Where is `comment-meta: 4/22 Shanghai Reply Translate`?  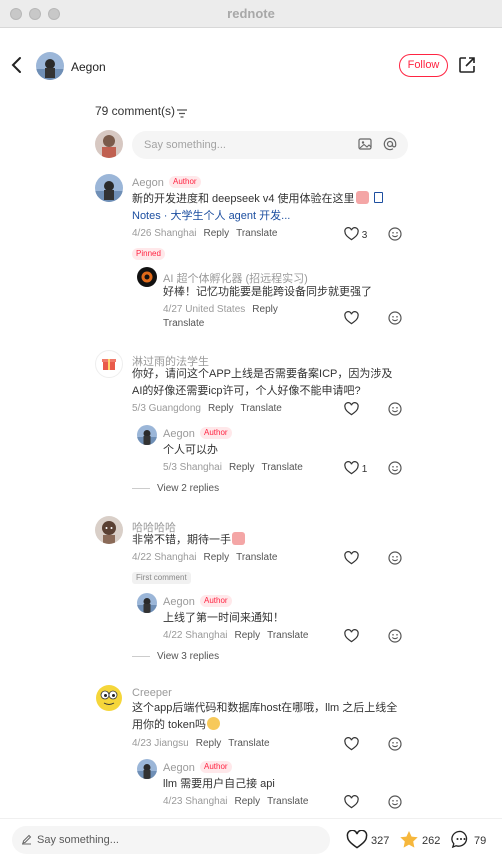 comment-meta: 4/22 Shanghai Reply Translate is located at coordinates (205, 557).